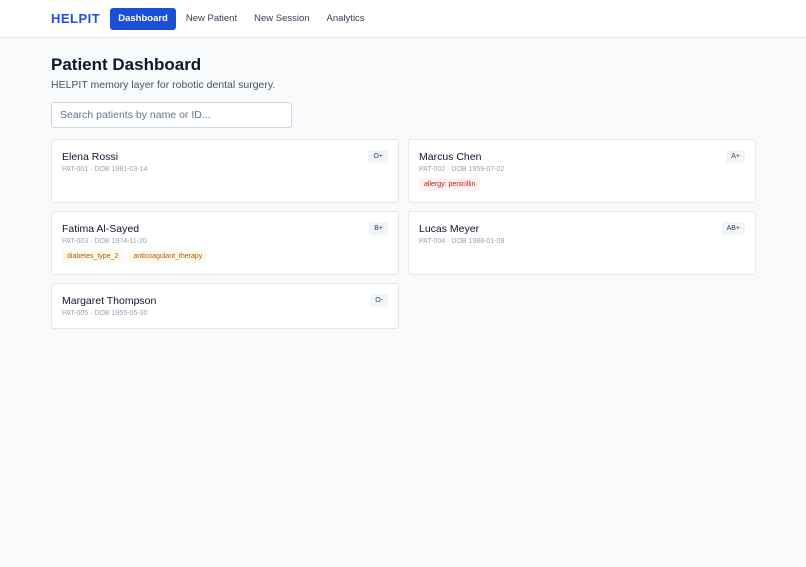 This screenshot has width=806, height=567. What do you see at coordinates (378, 156) in the screenshot?
I see `blood-type-badge: O+` at bounding box center [378, 156].